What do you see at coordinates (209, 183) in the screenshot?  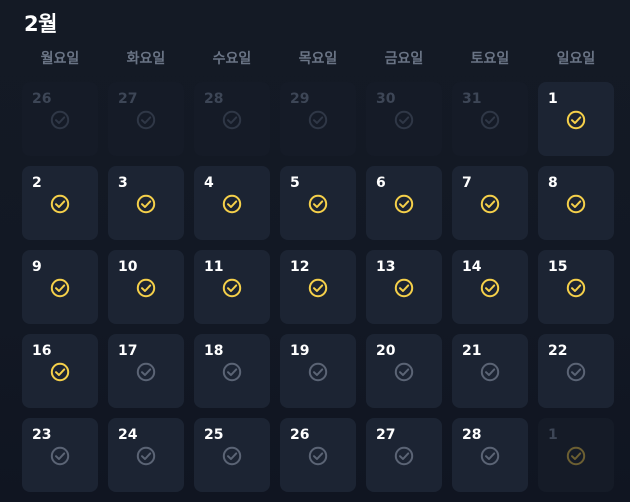 I see `day-number: 4` at bounding box center [209, 183].